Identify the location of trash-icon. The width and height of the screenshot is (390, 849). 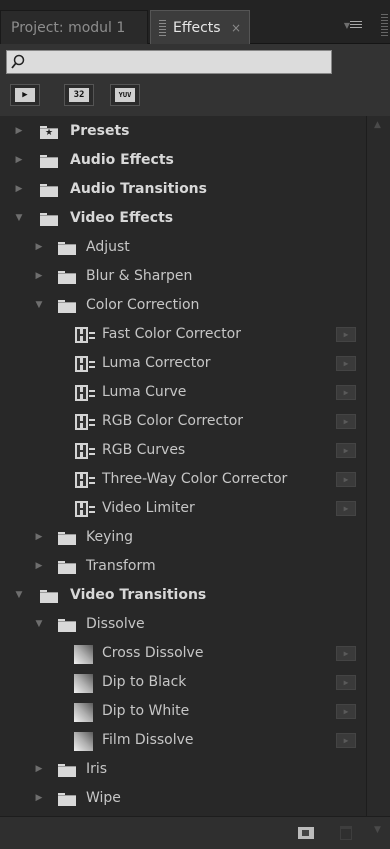
(346, 833).